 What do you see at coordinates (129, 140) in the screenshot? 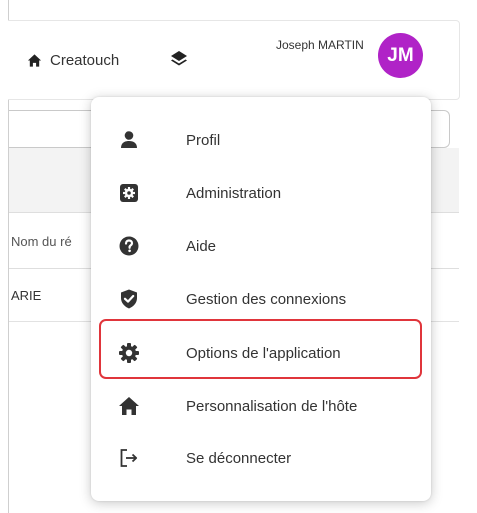
I see `user-icon` at bounding box center [129, 140].